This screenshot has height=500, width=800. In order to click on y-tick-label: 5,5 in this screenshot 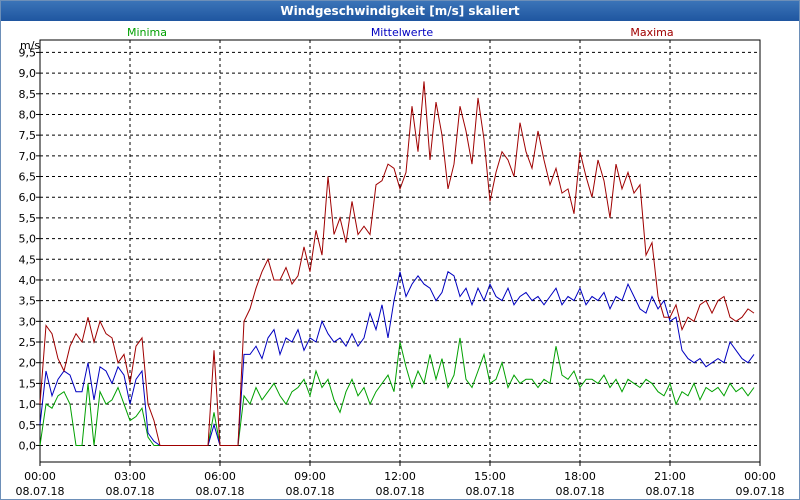, I will do `click(28, 218)`.